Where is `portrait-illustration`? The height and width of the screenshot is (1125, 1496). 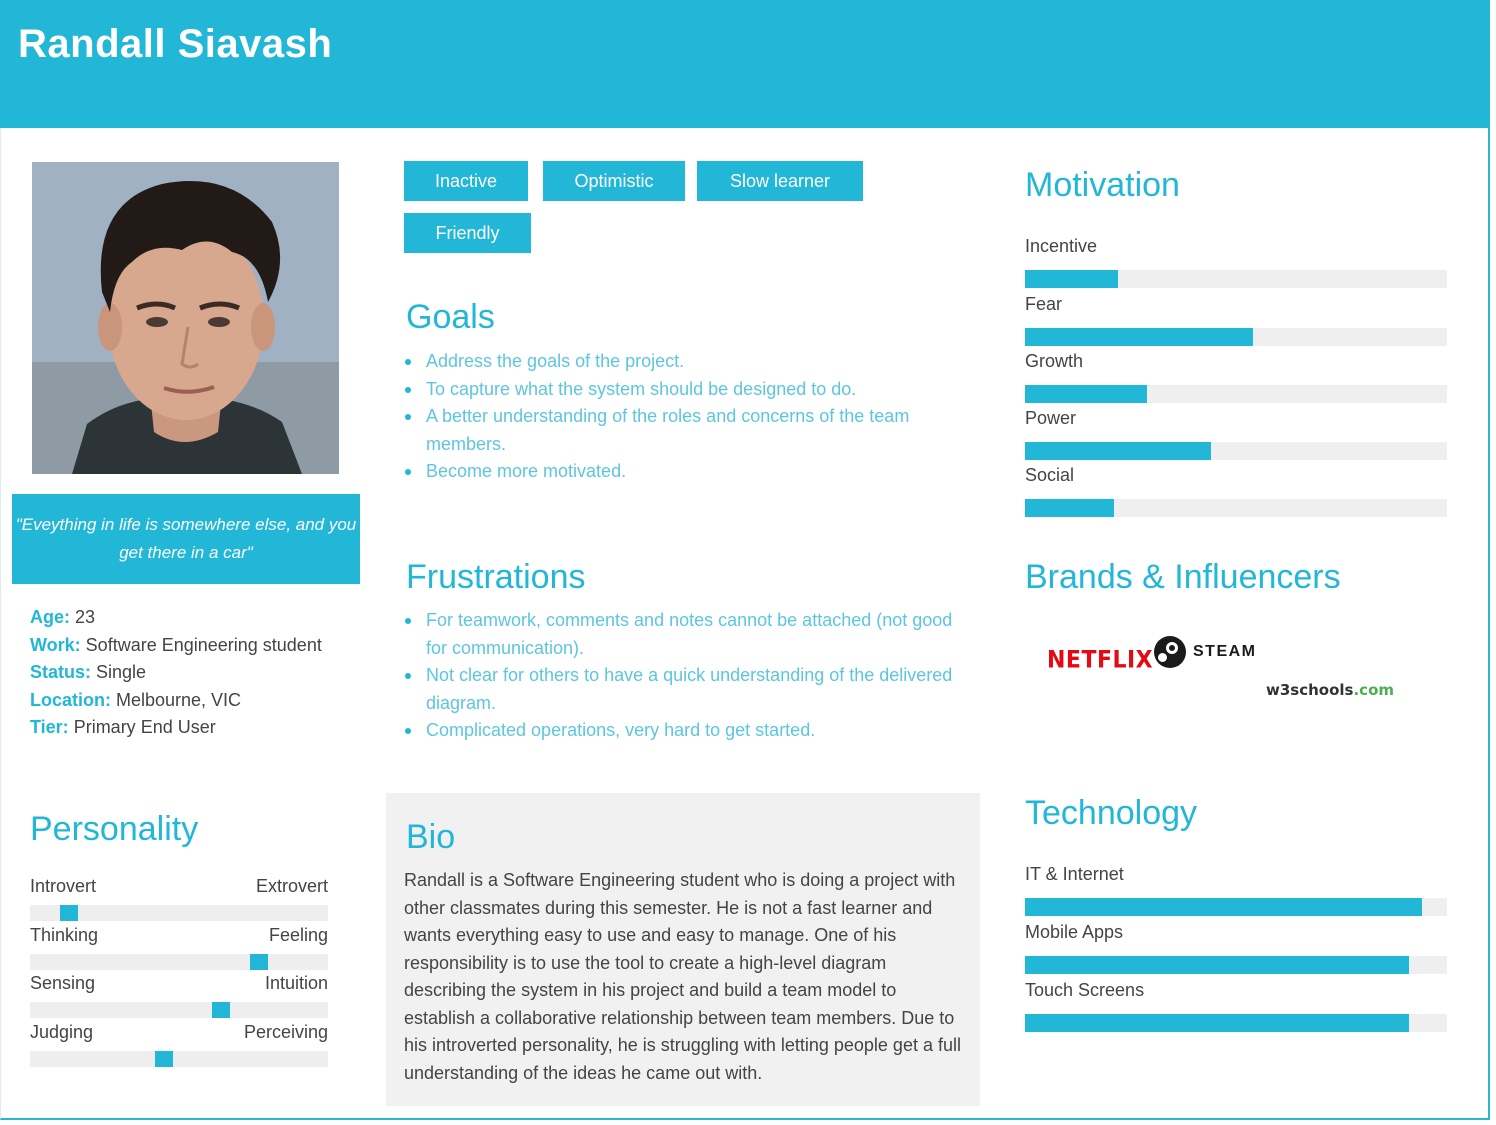 portrait-illustration is located at coordinates (185, 318).